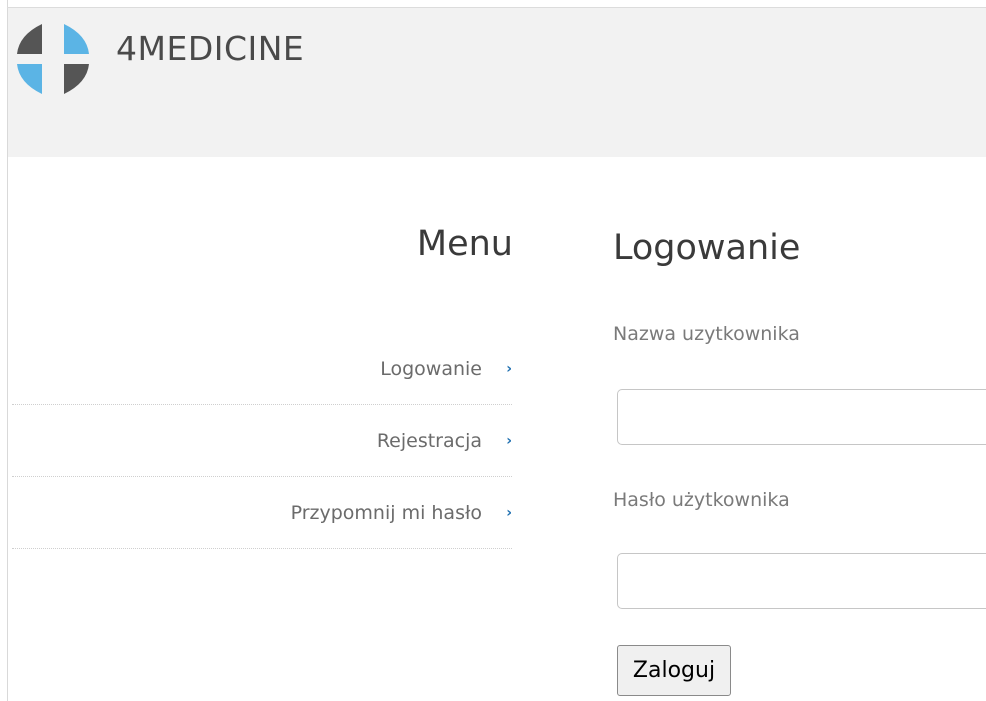  What do you see at coordinates (674, 670) in the screenshot?
I see `login-submit-button: Zaloguj` at bounding box center [674, 670].